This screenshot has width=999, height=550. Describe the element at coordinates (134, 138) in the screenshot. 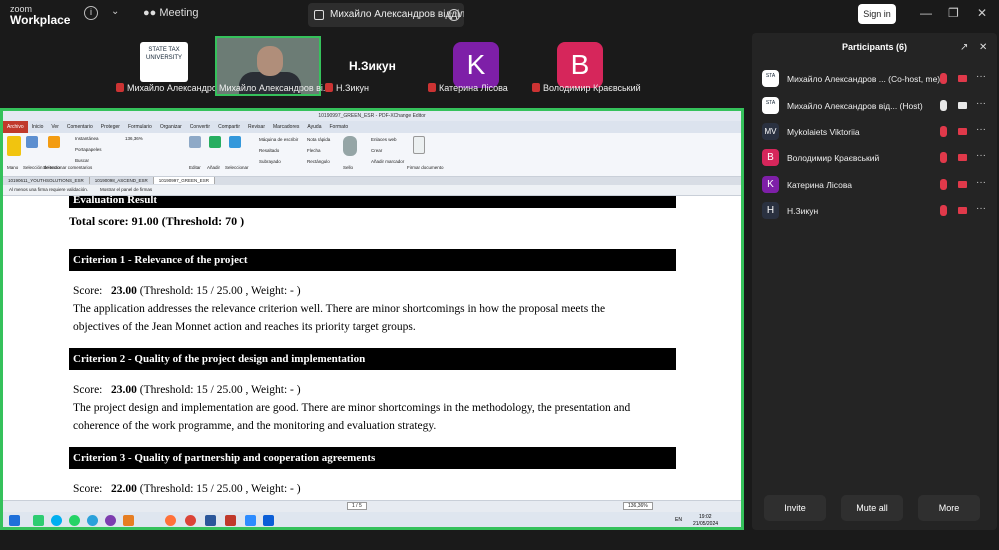

I see `zoom-level: 136,36%` at that location.